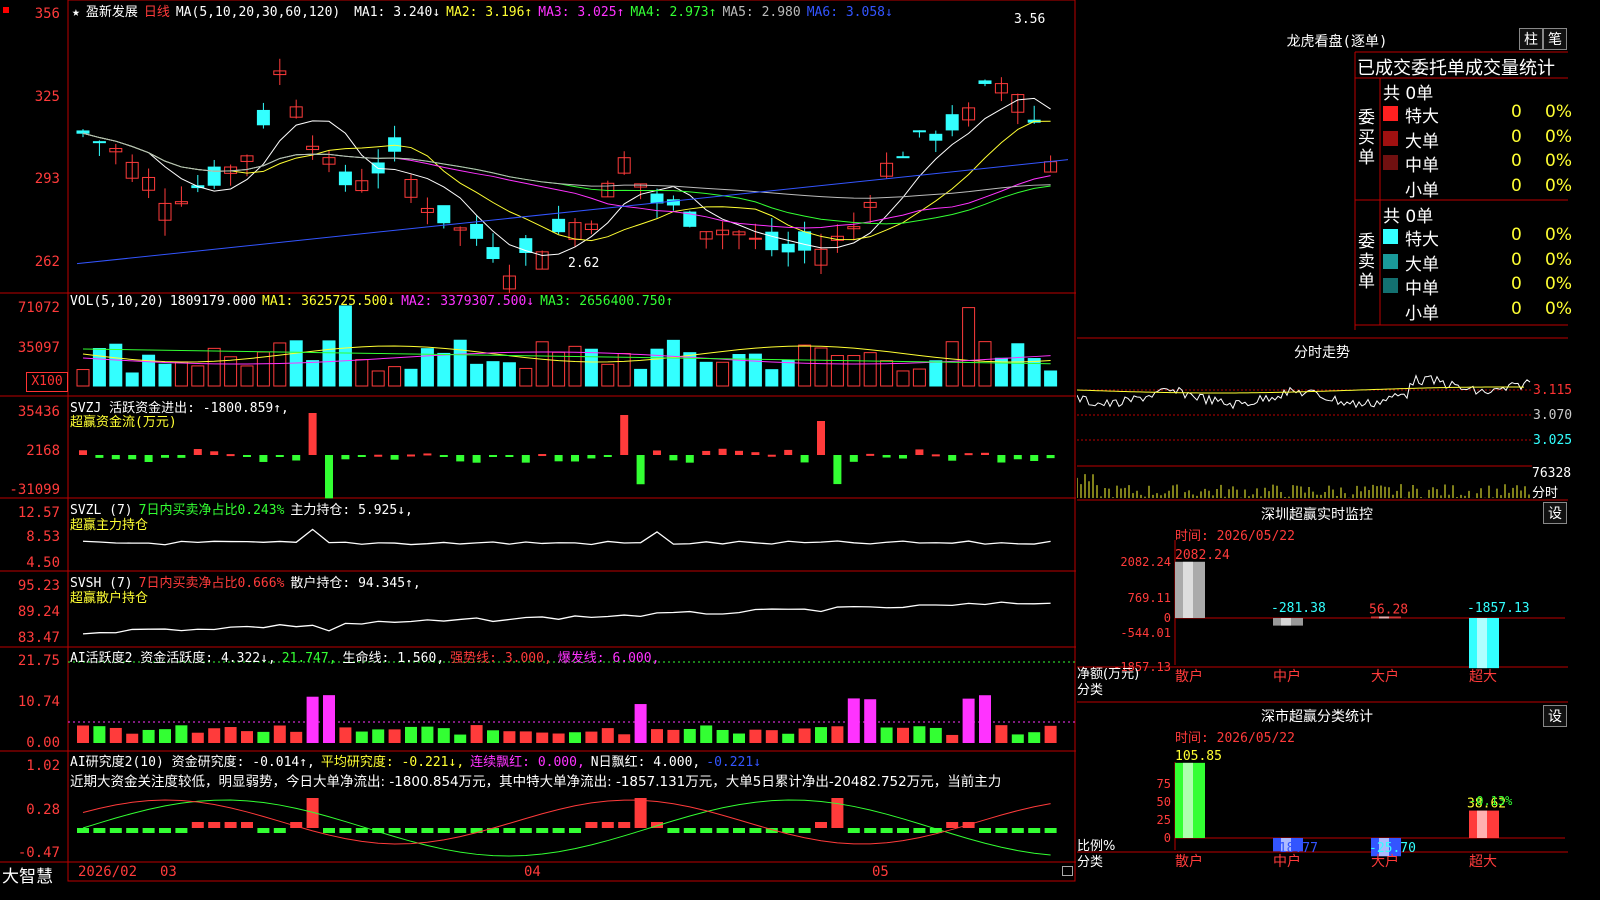 The image size is (1600, 900). Describe the element at coordinates (43, 810) in the screenshot. I see `ar-tick: 0.28` at that location.